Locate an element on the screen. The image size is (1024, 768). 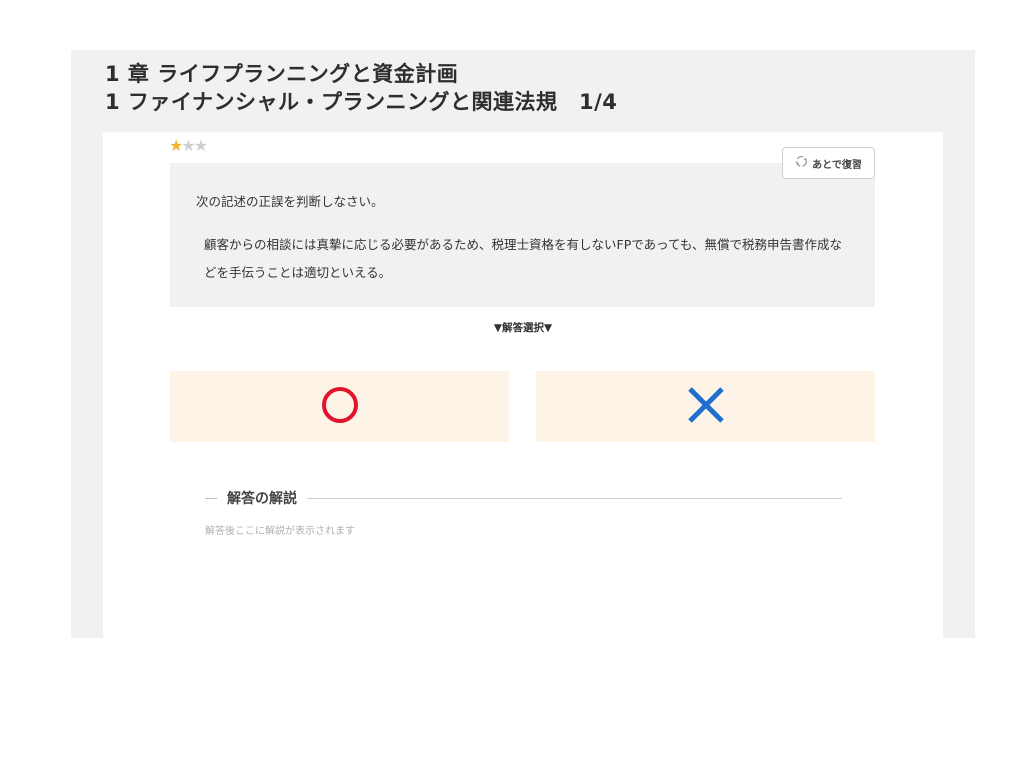
answer-select-label: ▼解答選択▼ is located at coordinates (523, 328).